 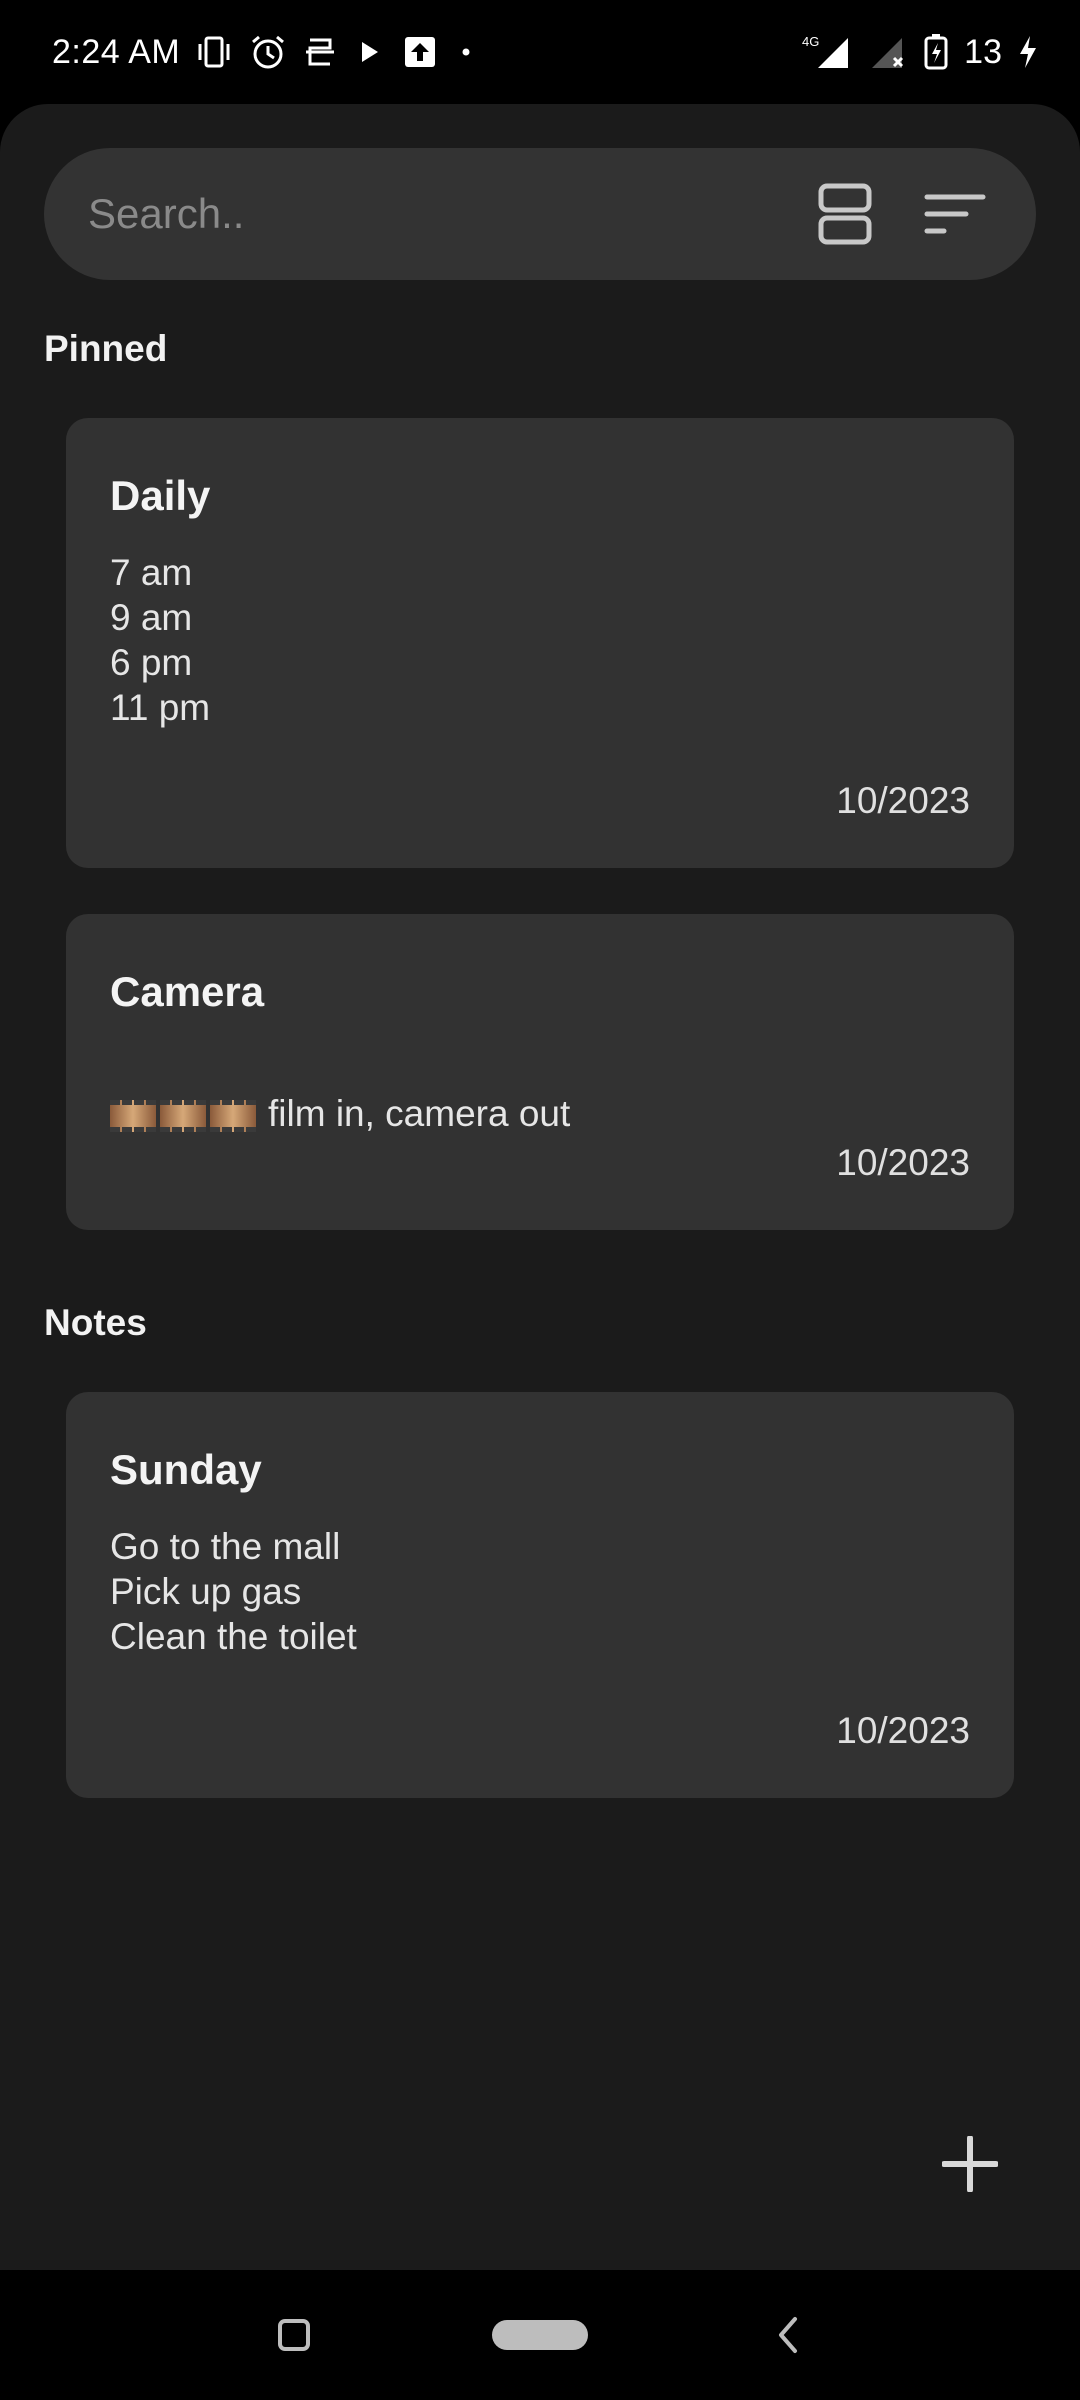 I want to click on recents-button, so click(x=294, y=2335).